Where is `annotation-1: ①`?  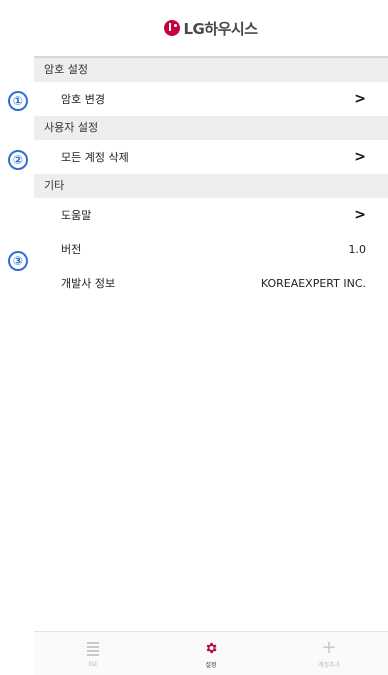
annotation-1: ① is located at coordinates (18, 101).